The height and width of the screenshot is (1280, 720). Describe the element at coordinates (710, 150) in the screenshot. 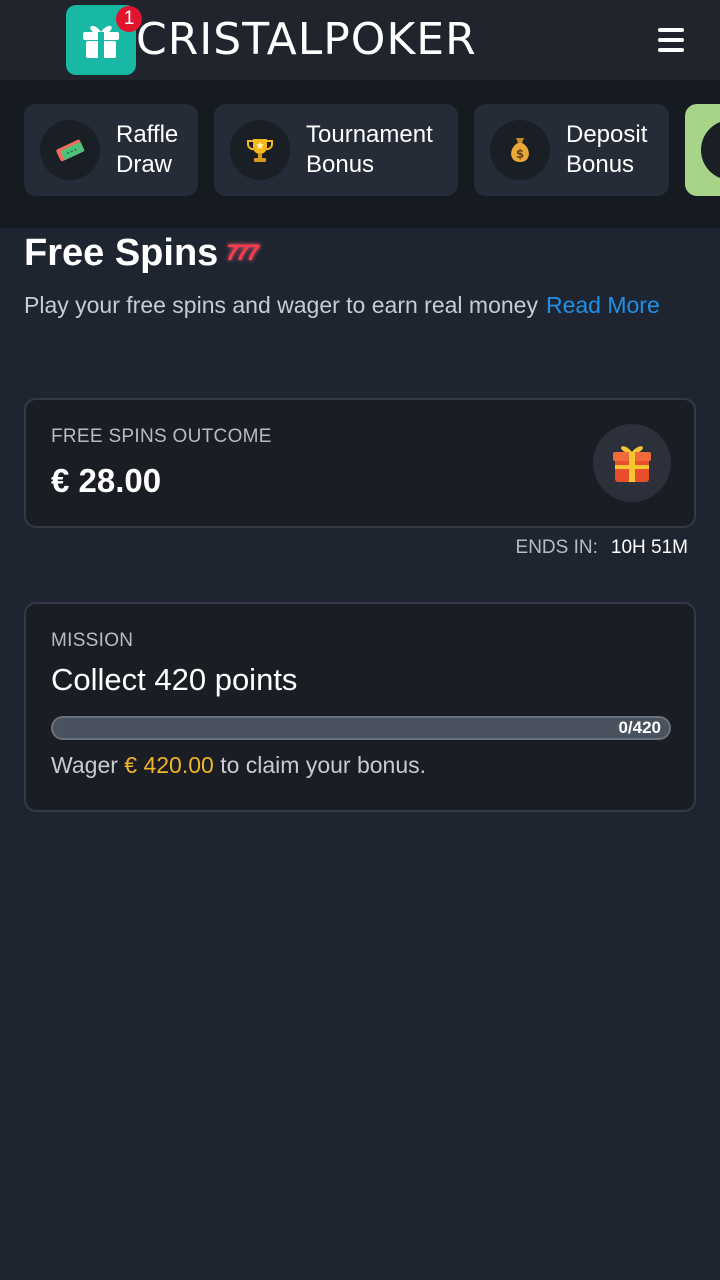

I see `slot-machine-icon` at that location.